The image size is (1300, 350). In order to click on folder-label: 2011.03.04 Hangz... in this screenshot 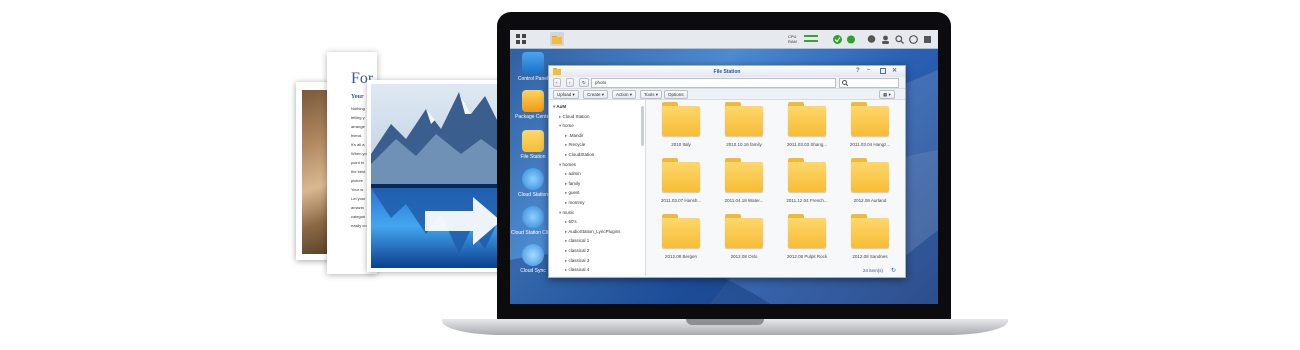, I will do `click(870, 144)`.